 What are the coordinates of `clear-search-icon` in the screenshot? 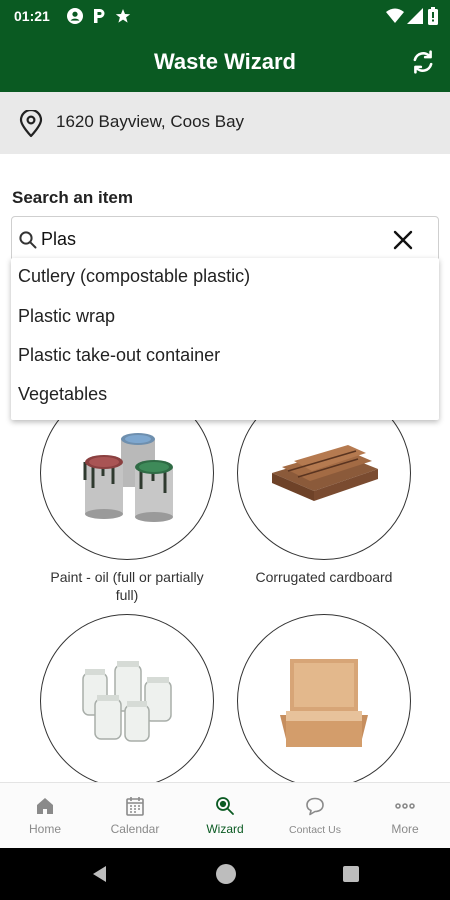 It's located at (403, 240).